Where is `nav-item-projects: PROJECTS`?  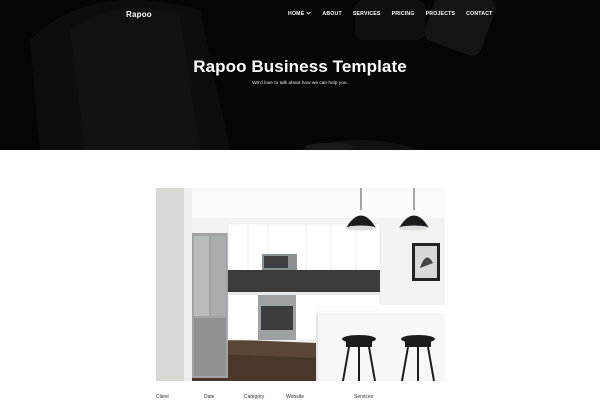
nav-item-projects: PROJECTS is located at coordinates (441, 14).